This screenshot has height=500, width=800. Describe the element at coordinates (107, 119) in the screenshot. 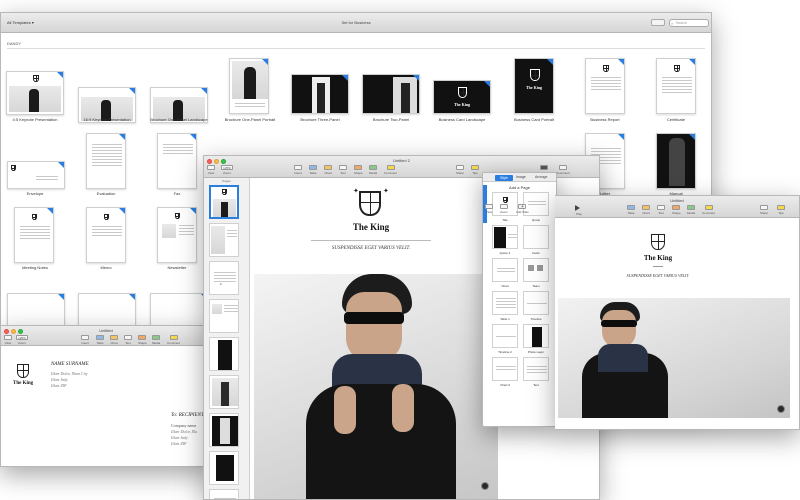

I see `template-label: 16:9 Keynote Presentation` at that location.